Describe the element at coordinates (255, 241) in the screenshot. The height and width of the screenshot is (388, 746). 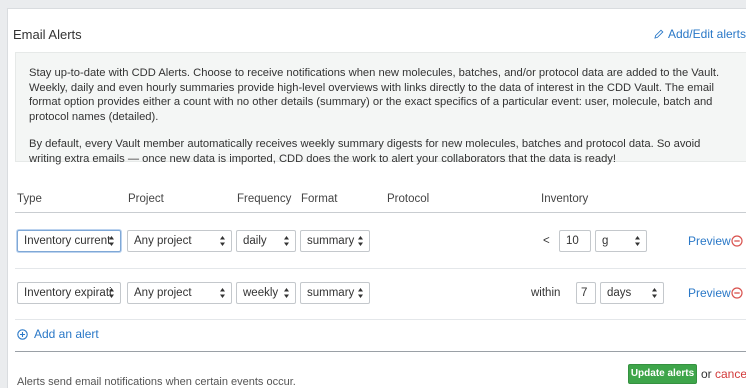
I see `alert-frequency-value: daily` at that location.